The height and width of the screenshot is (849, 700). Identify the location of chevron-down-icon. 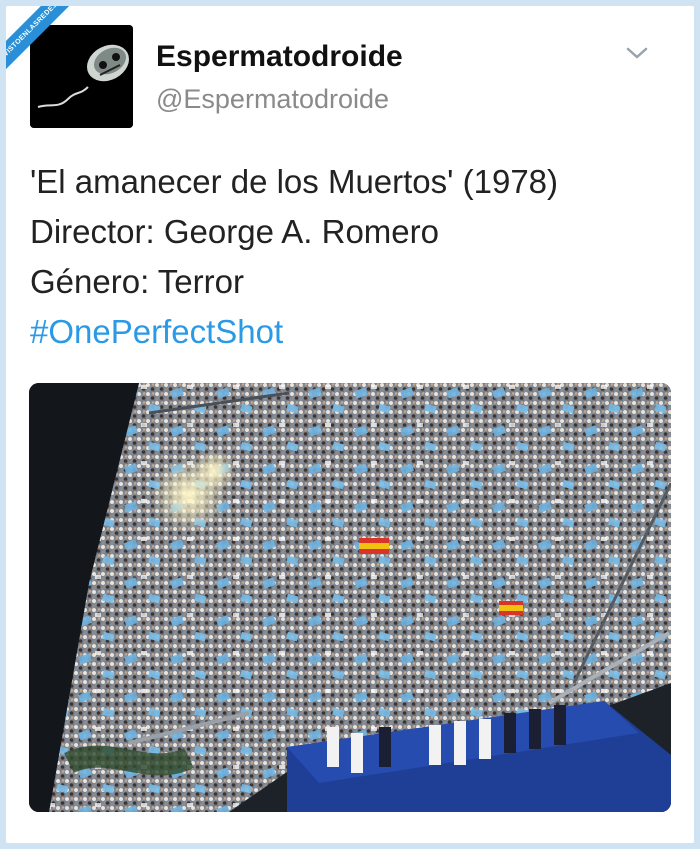
(637, 53).